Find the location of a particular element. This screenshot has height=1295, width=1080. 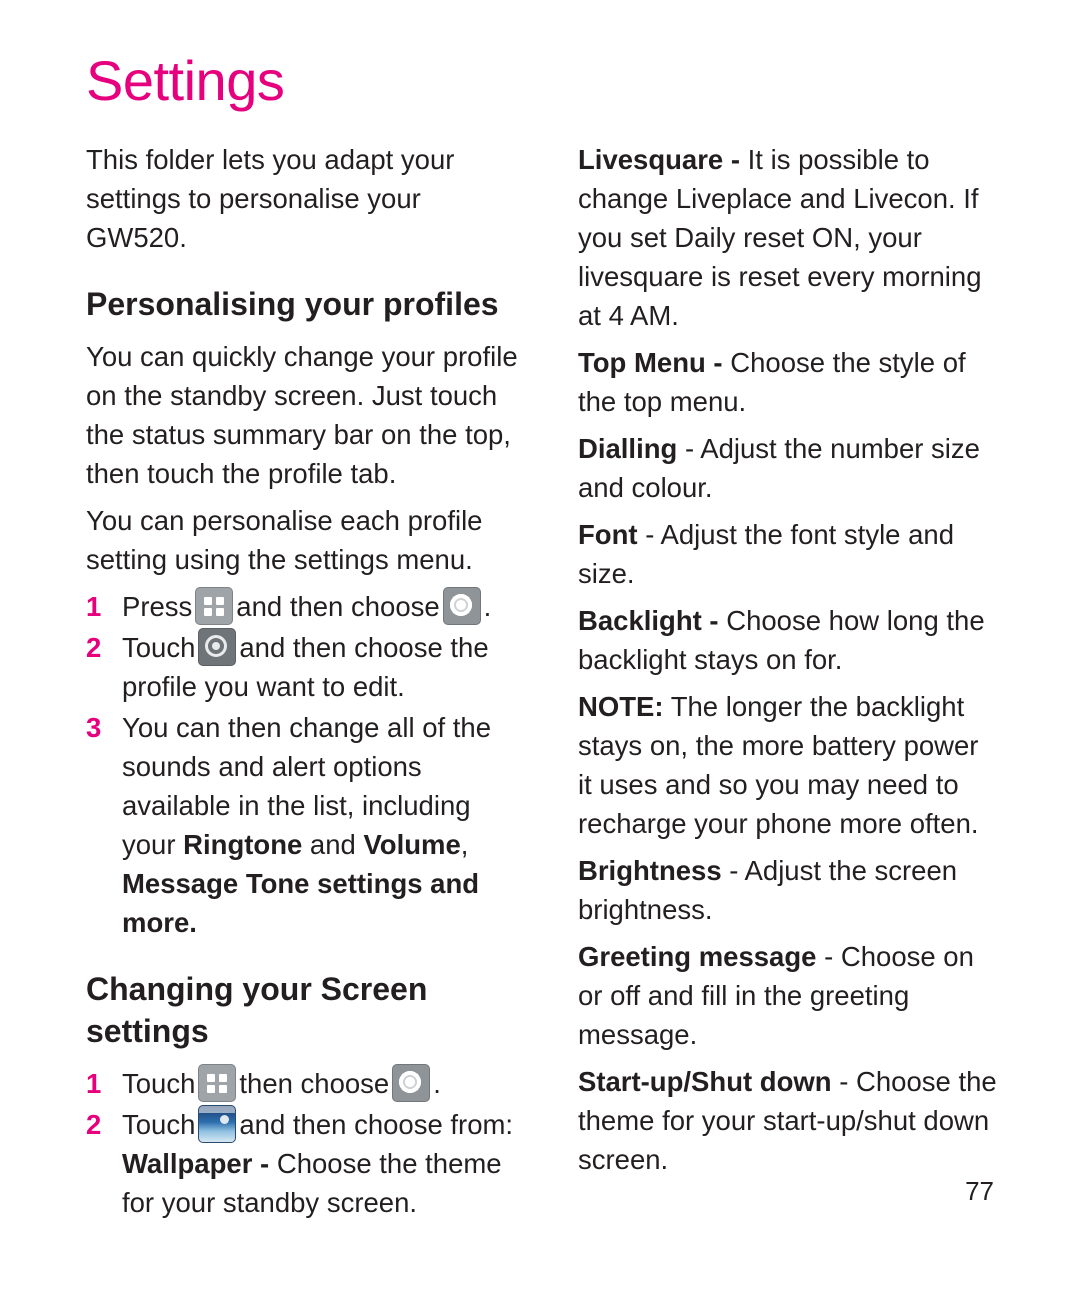

step-text-middle: and then choose is located at coordinates (338, 606).